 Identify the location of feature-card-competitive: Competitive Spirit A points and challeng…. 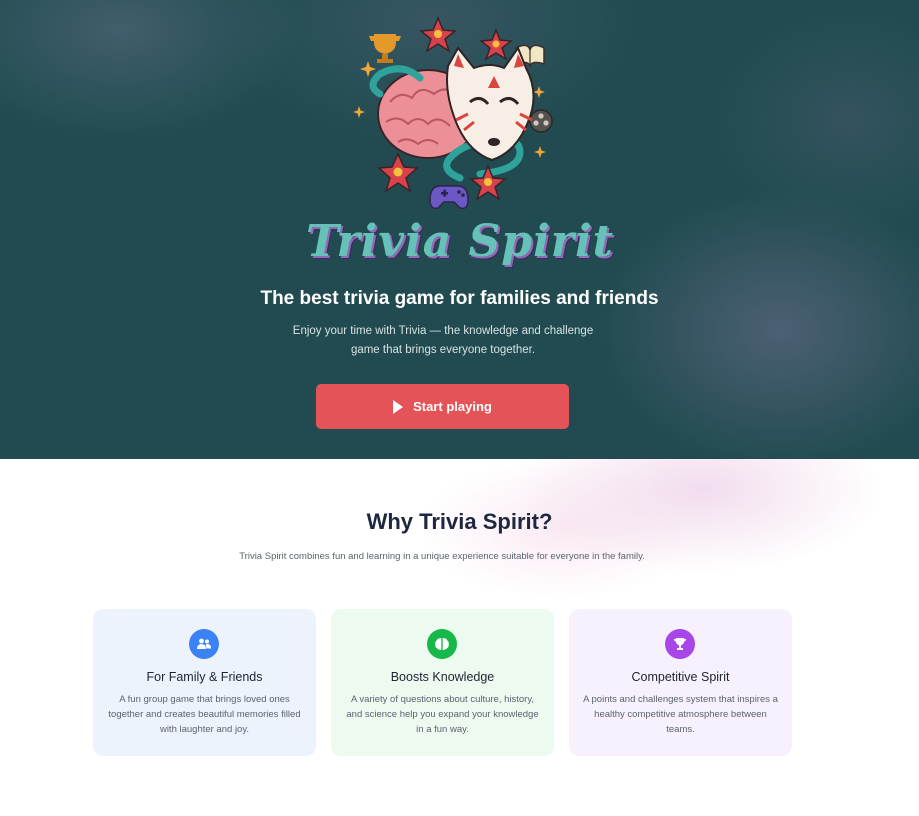
(680, 682).